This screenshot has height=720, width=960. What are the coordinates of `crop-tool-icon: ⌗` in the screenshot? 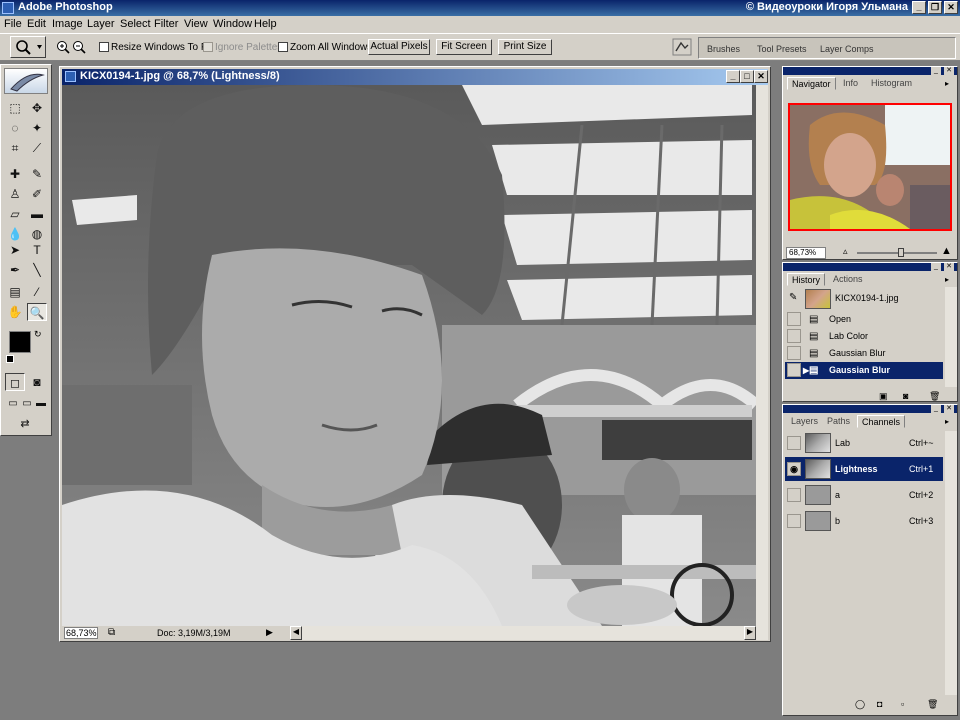 It's located at (15, 148).